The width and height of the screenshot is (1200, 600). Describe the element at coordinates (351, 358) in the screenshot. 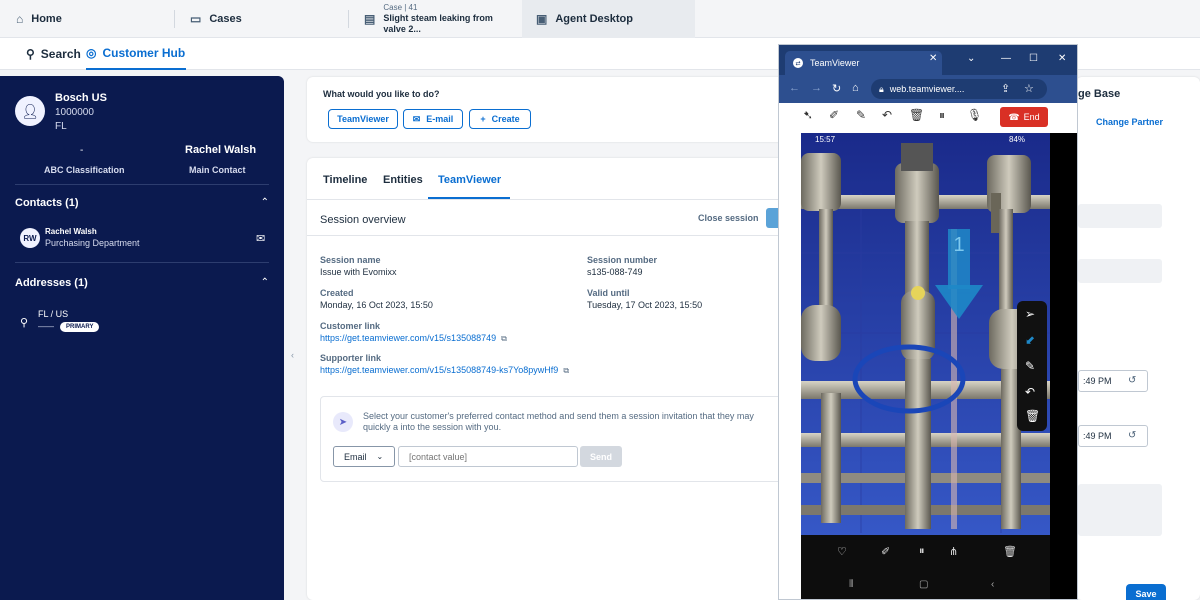

I see `supporter-link-label: Supporter link` at that location.